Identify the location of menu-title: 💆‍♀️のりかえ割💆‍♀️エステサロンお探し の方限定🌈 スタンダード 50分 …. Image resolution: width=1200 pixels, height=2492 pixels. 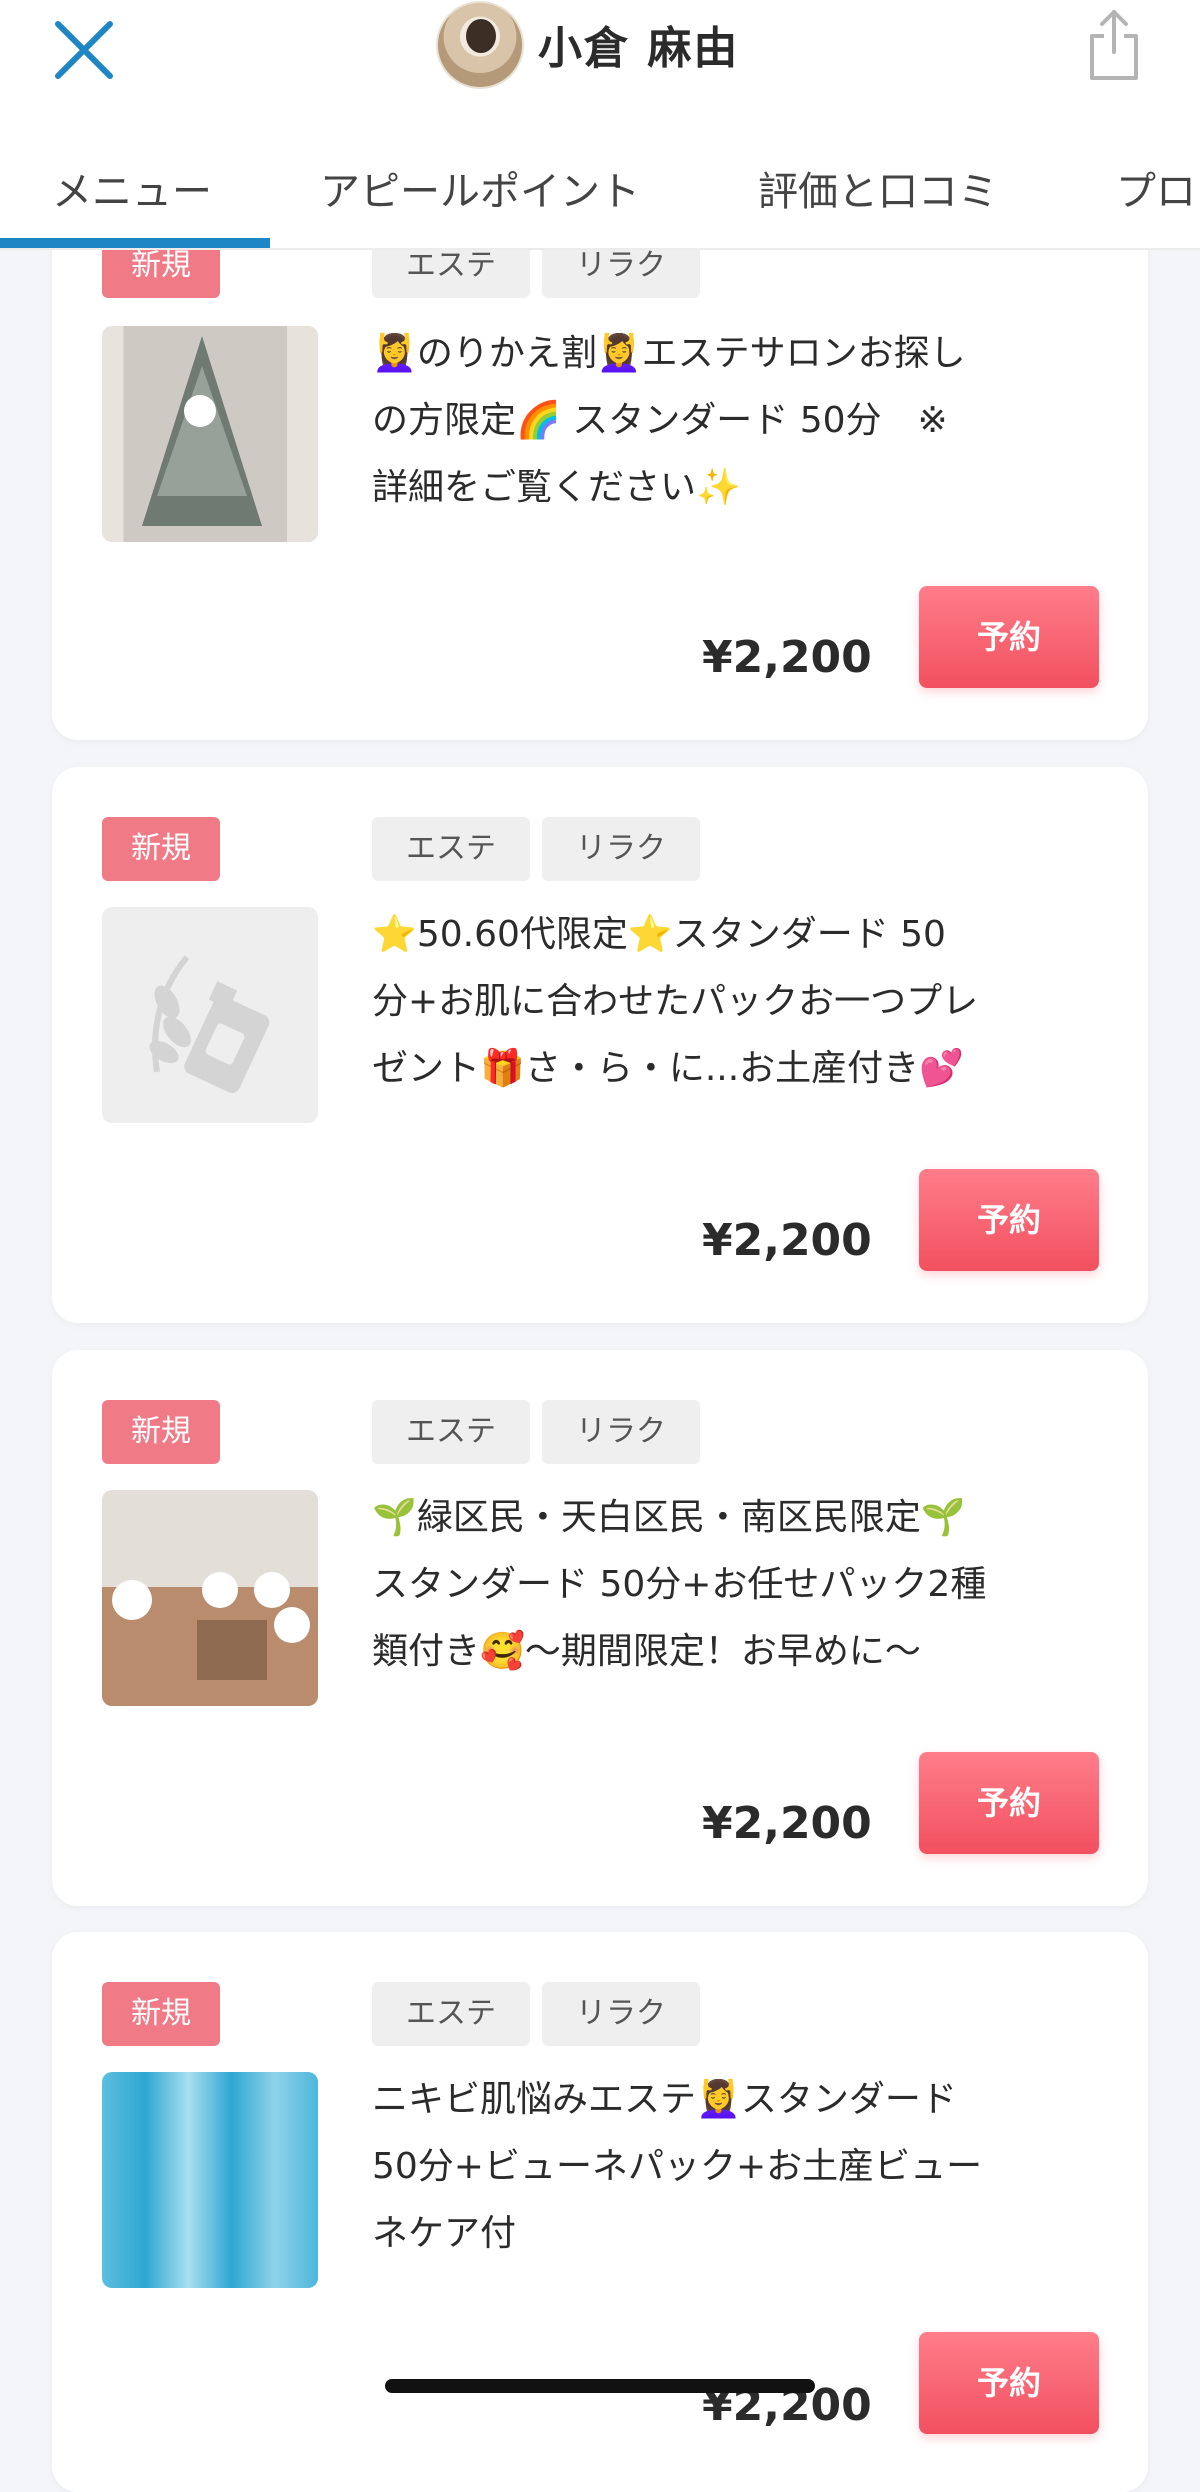
(669, 420).